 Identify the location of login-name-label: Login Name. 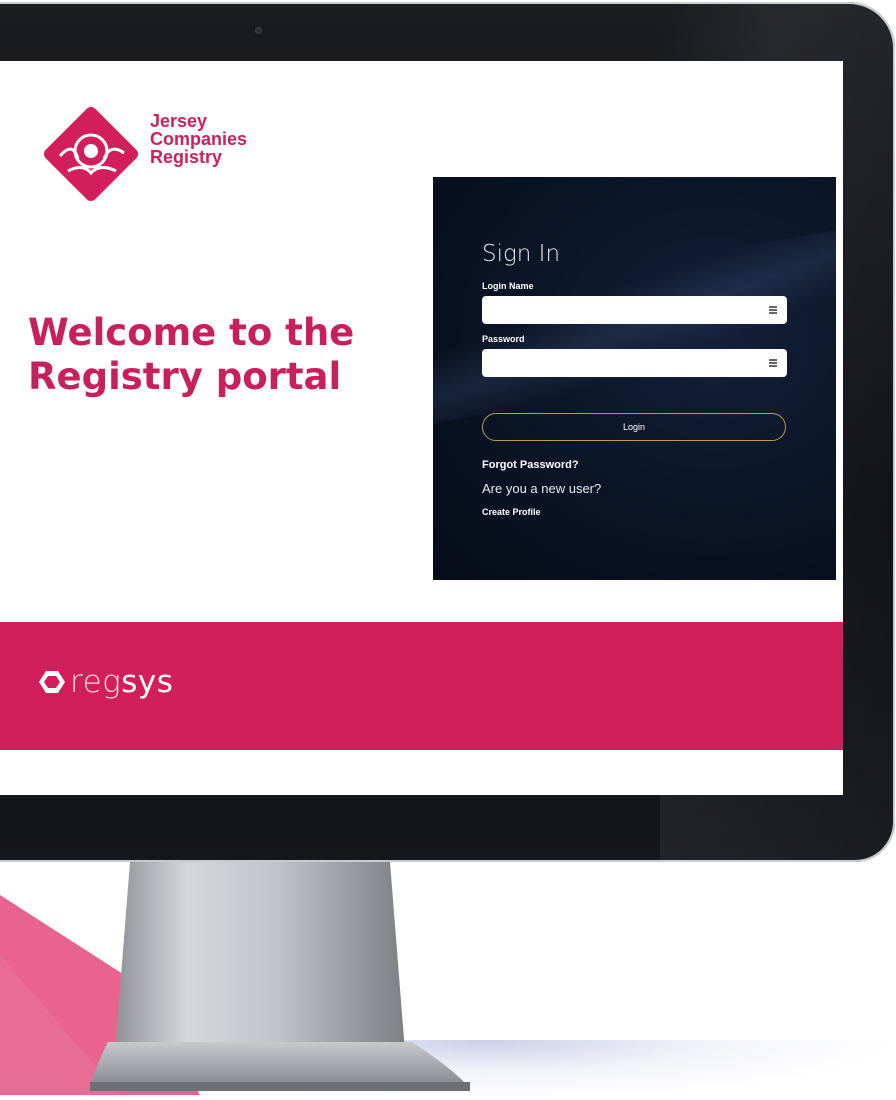
(508, 286).